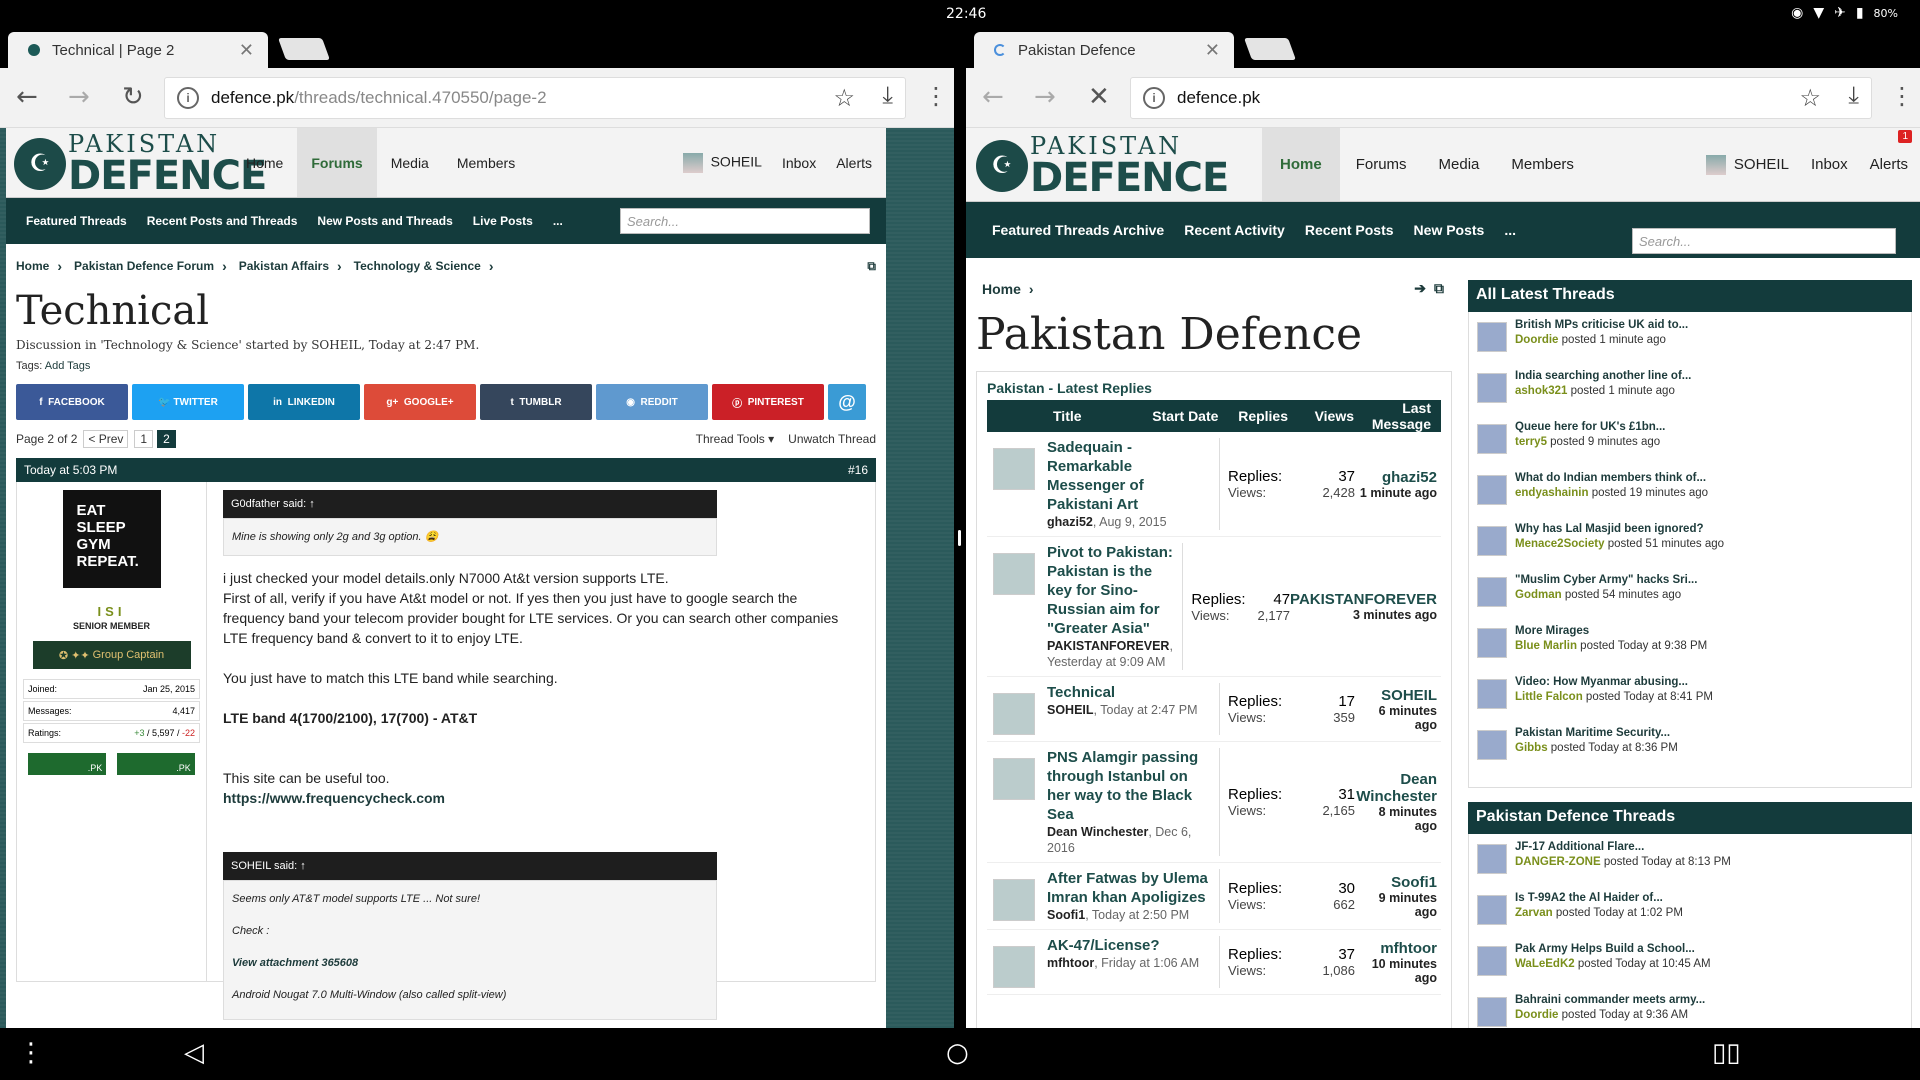  I want to click on post-username: ISI, so click(111, 611).